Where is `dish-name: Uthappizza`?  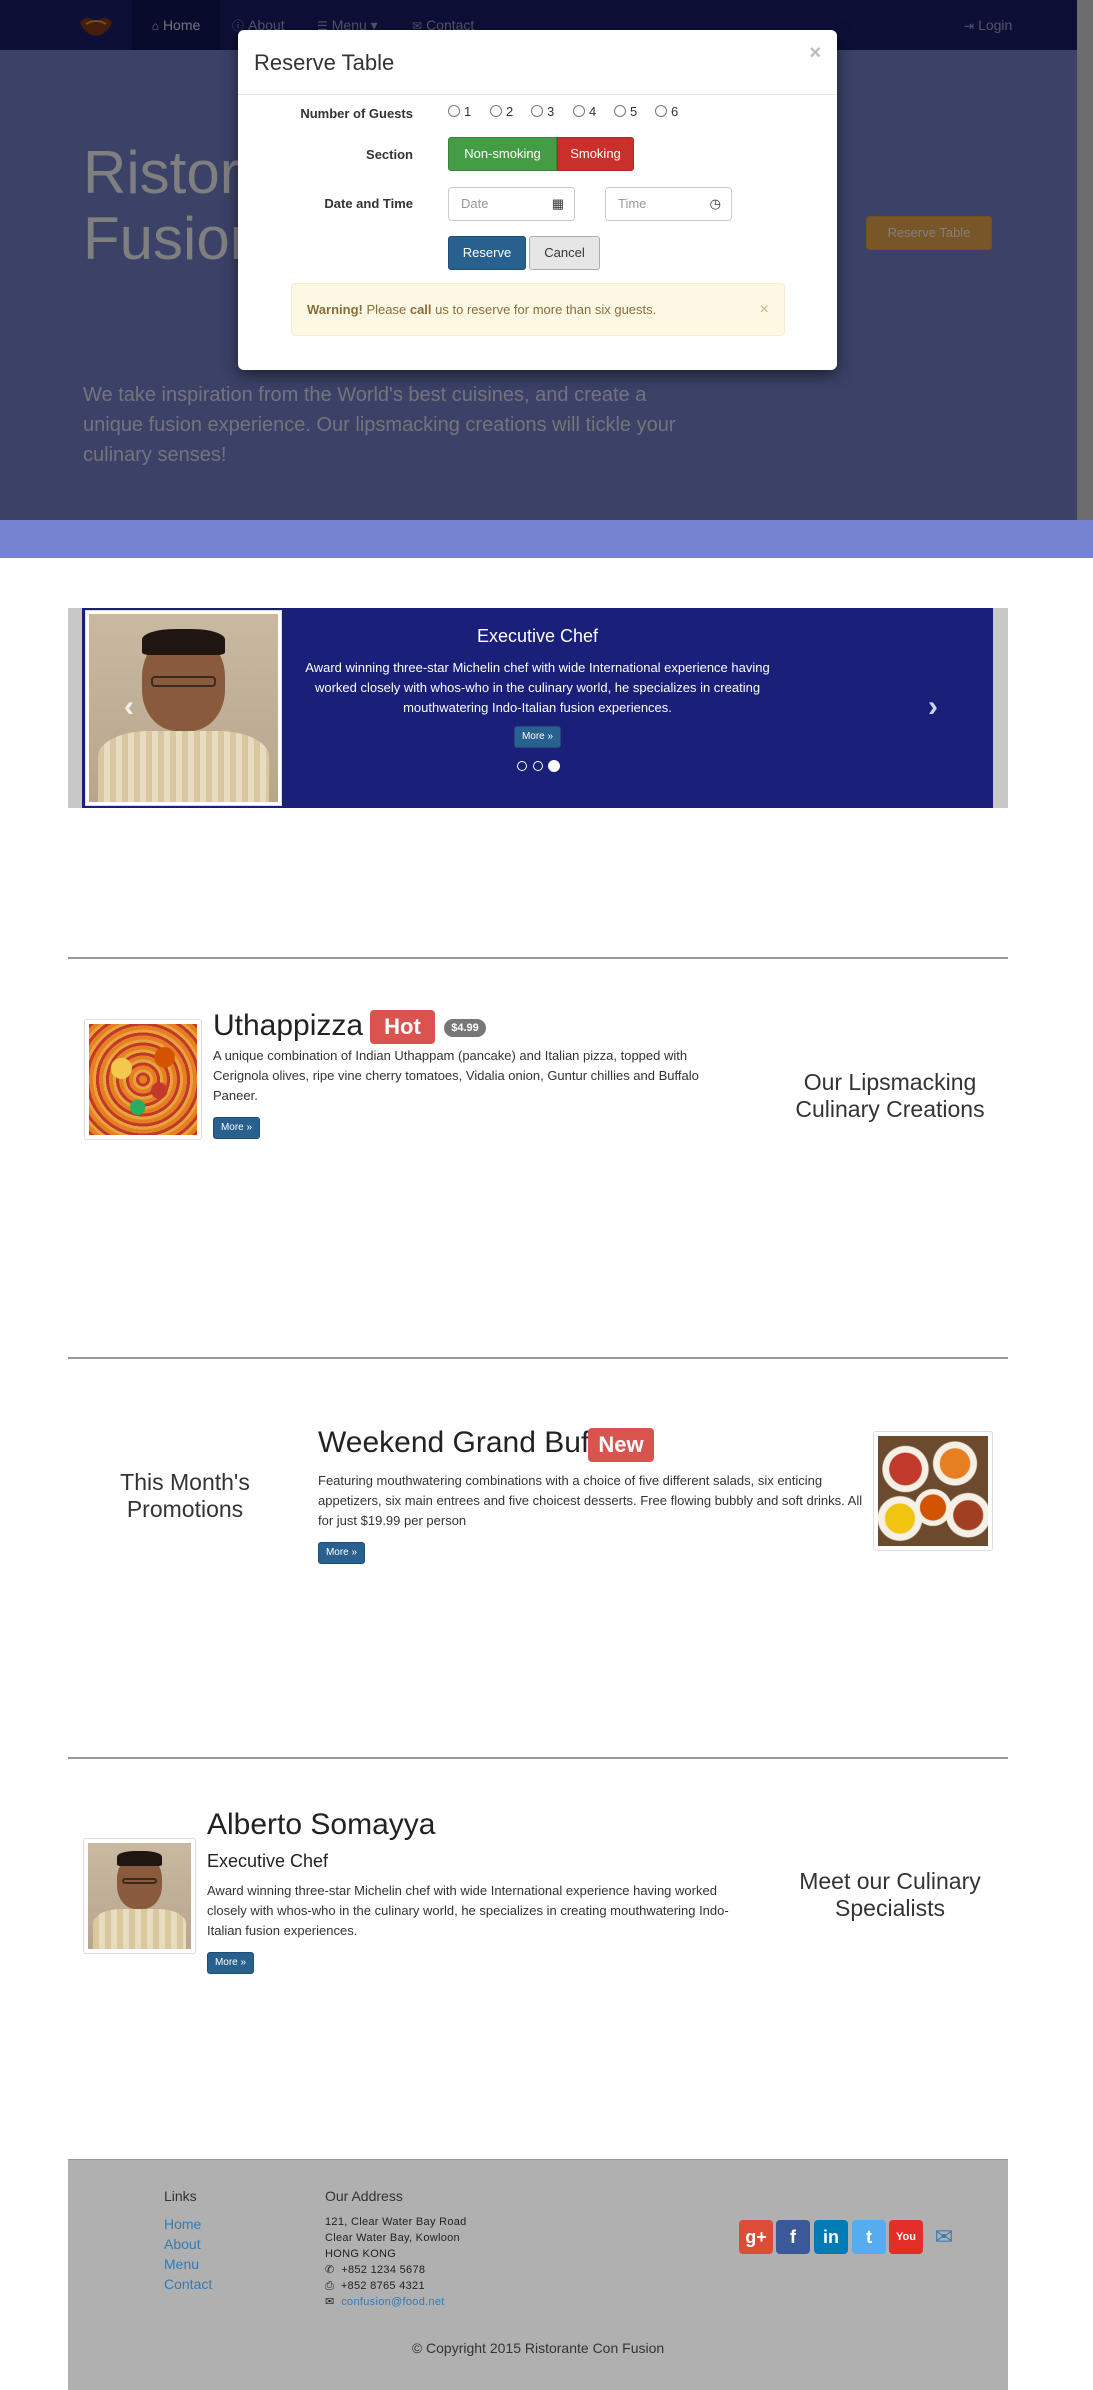 dish-name: Uthappizza is located at coordinates (288, 1025).